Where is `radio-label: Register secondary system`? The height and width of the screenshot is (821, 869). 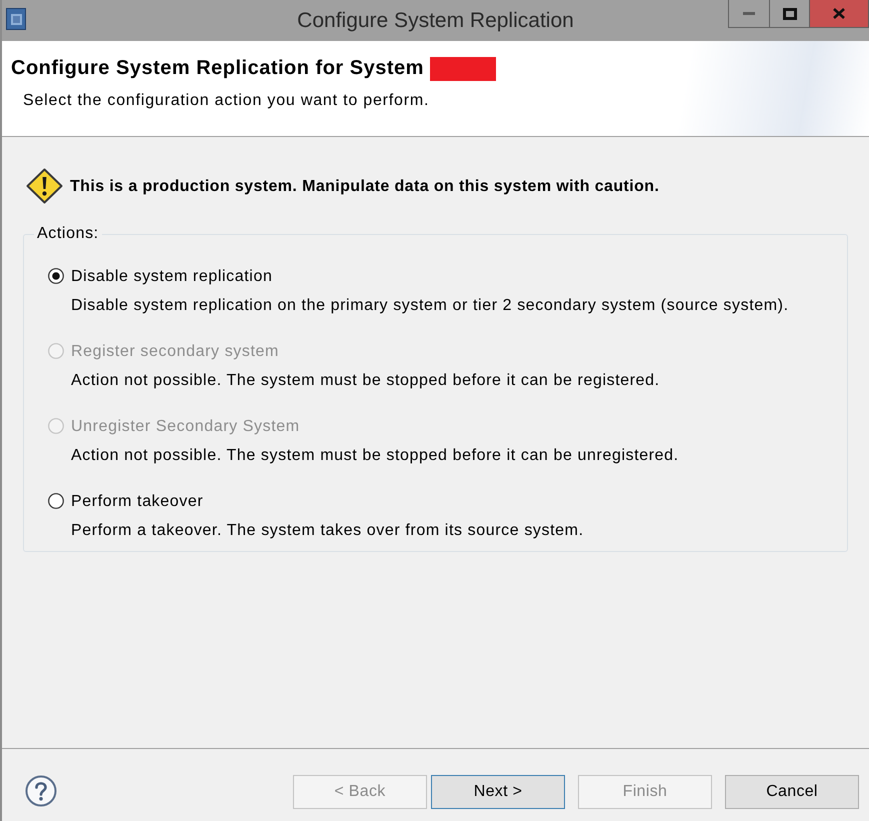 radio-label: Register secondary system is located at coordinates (175, 352).